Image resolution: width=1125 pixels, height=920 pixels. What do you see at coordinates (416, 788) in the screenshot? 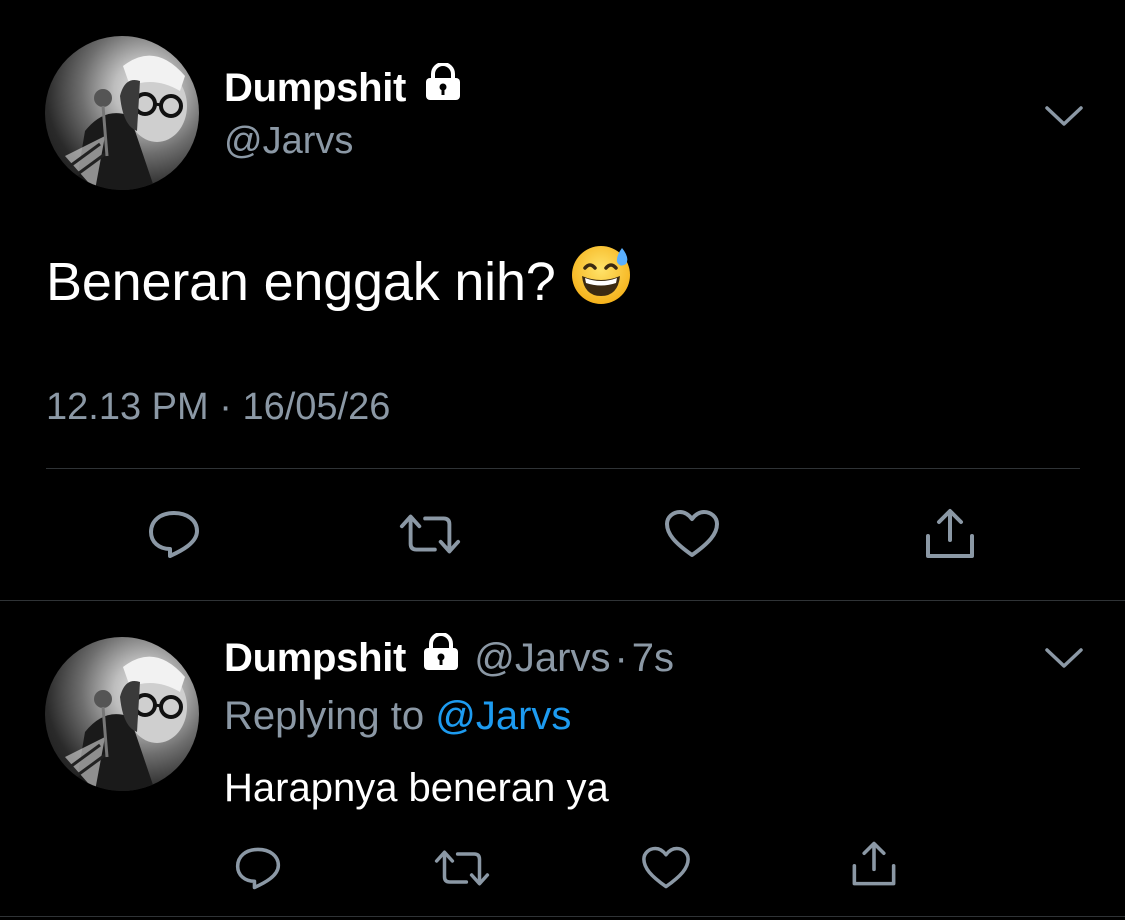
I see `tweet-text: Harapnya beneran ya` at bounding box center [416, 788].